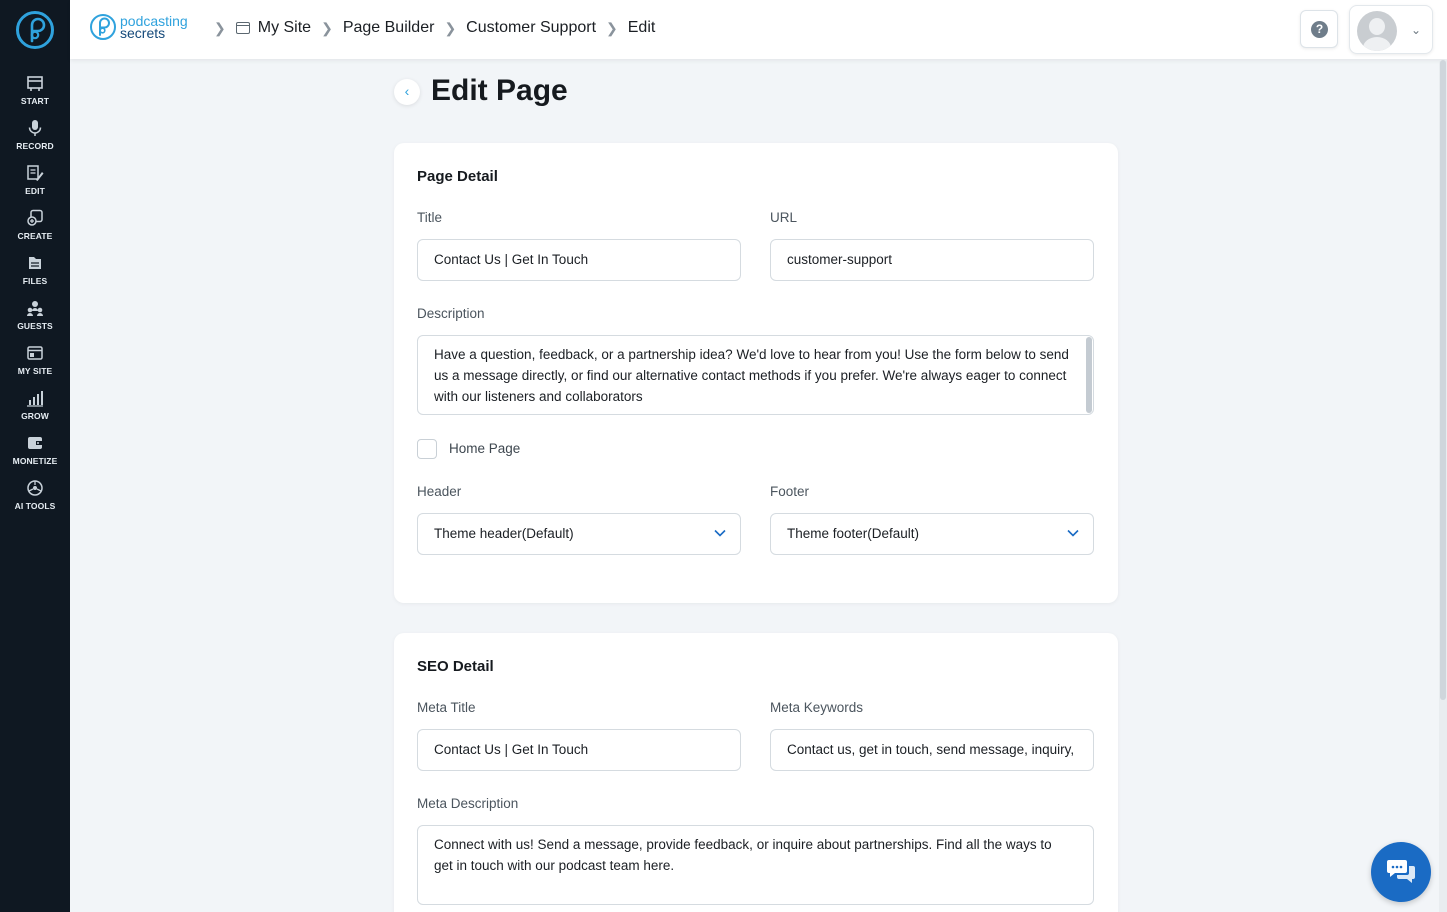 This screenshot has height=912, width=1447. Describe the element at coordinates (35, 101) in the screenshot. I see `sidebar-item-label: START` at that location.